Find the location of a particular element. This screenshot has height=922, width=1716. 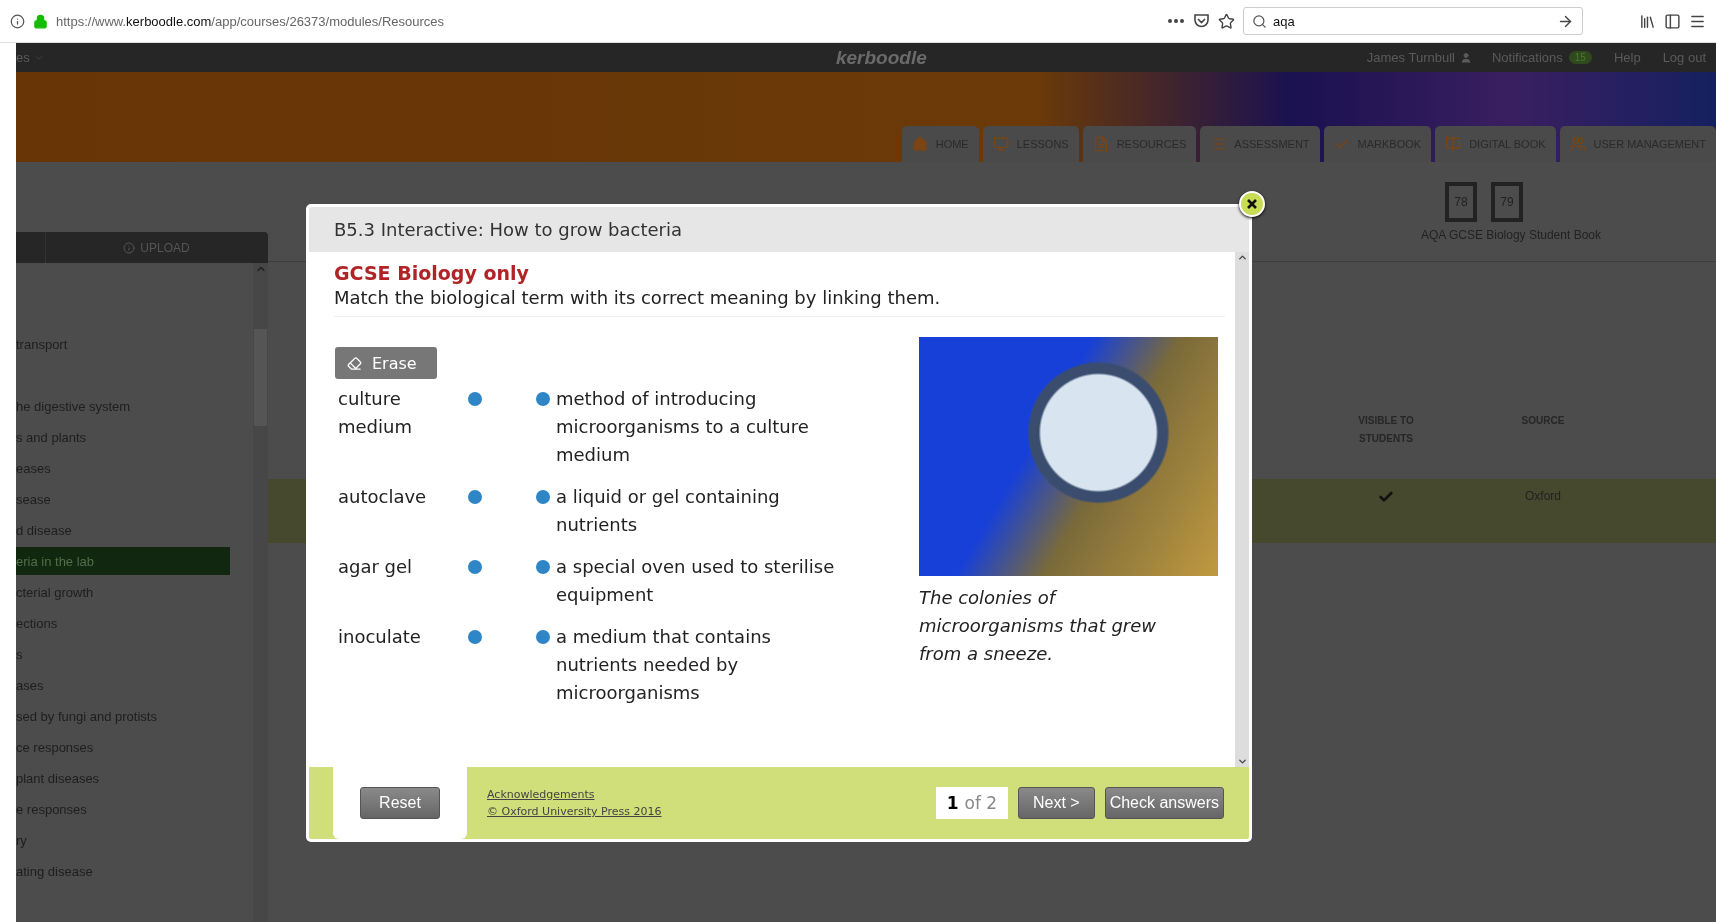

term-text: autoclave is located at coordinates (382, 497).